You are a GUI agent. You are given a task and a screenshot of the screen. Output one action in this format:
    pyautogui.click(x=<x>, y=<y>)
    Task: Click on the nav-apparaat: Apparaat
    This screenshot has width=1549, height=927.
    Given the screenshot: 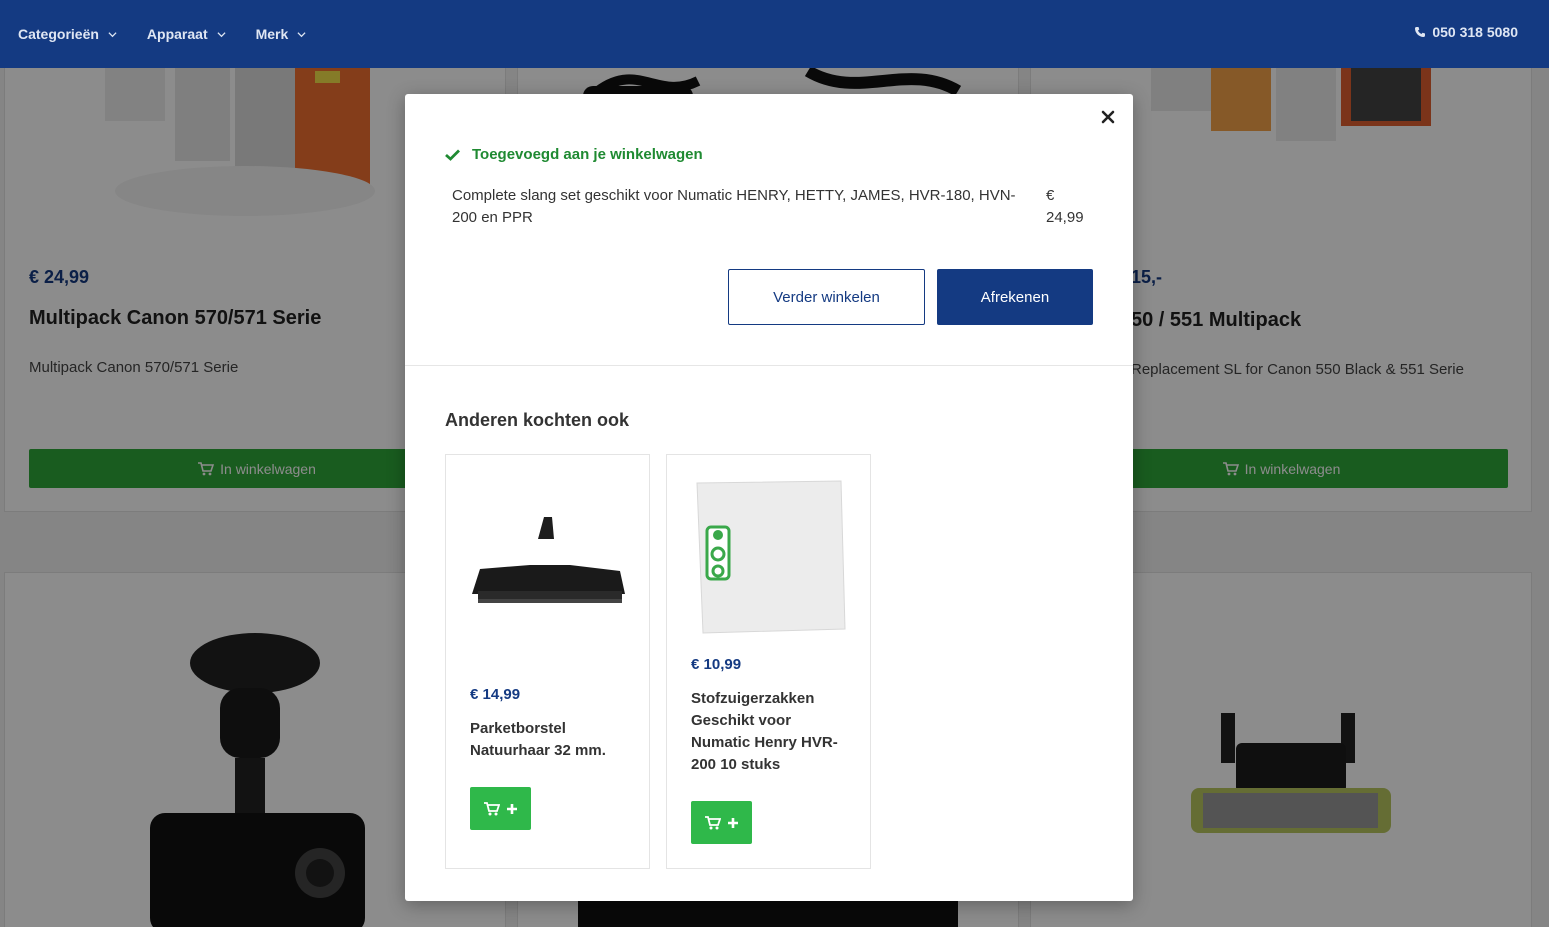 What is the action you would take?
    pyautogui.click(x=186, y=34)
    